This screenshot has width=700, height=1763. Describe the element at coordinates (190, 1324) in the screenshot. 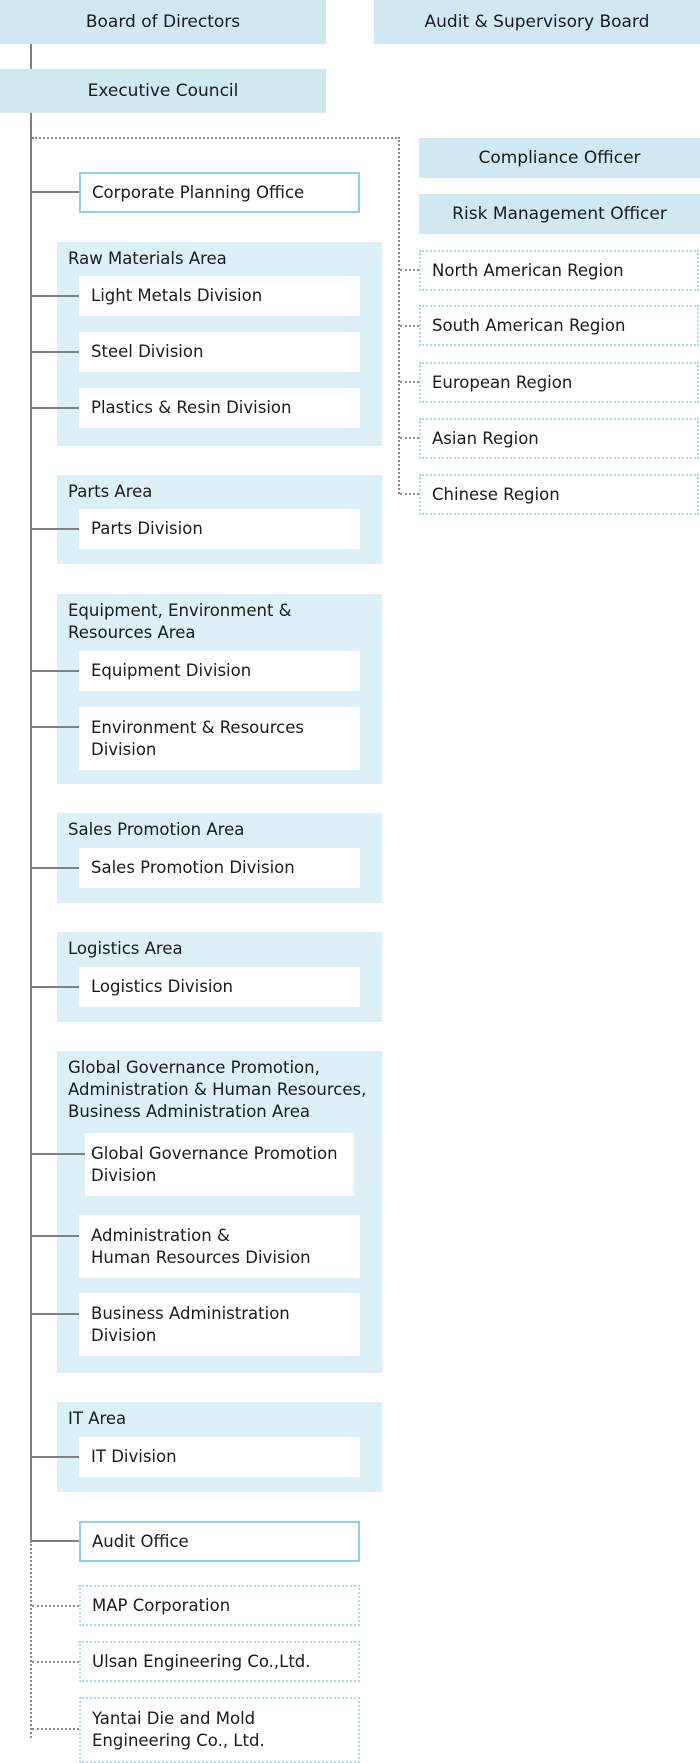

I see `division-label: Business Administration Division` at that location.